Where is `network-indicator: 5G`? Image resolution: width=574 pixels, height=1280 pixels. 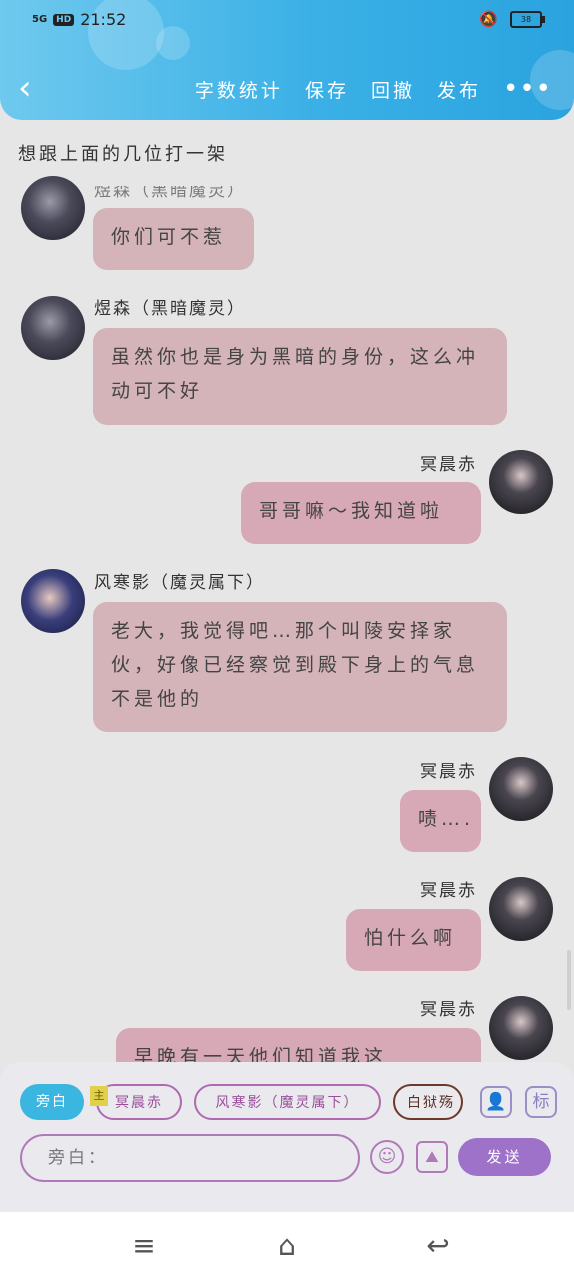
network-indicator: 5G is located at coordinates (40, 19).